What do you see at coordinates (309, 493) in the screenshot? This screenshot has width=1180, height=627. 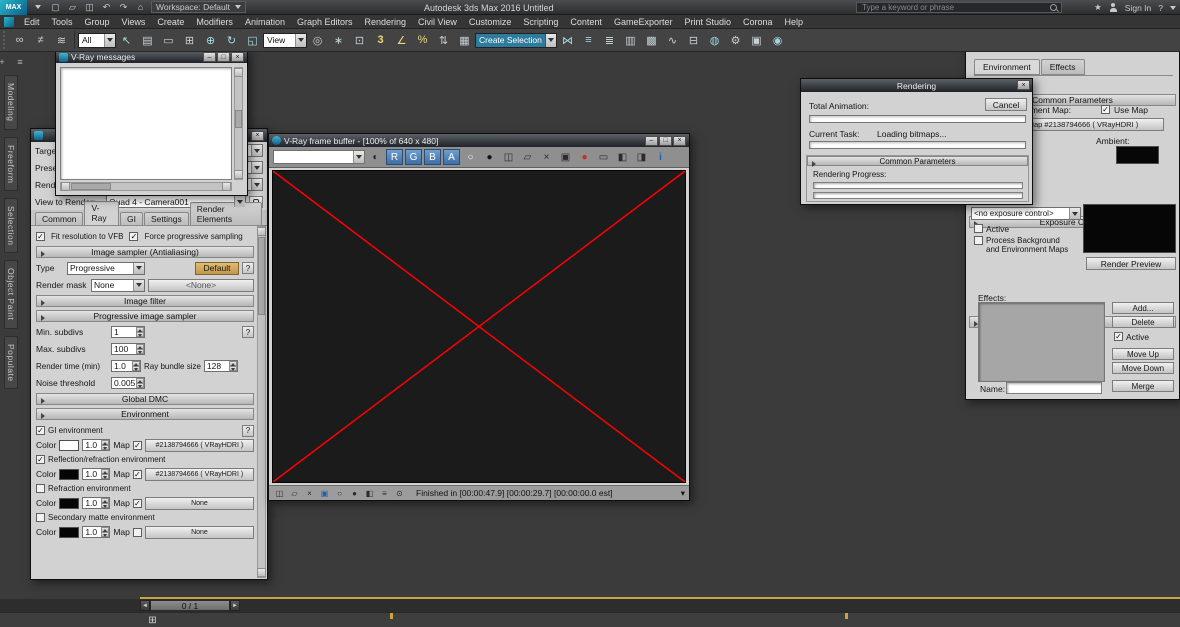 I see `vfb-clear-icon: ×` at bounding box center [309, 493].